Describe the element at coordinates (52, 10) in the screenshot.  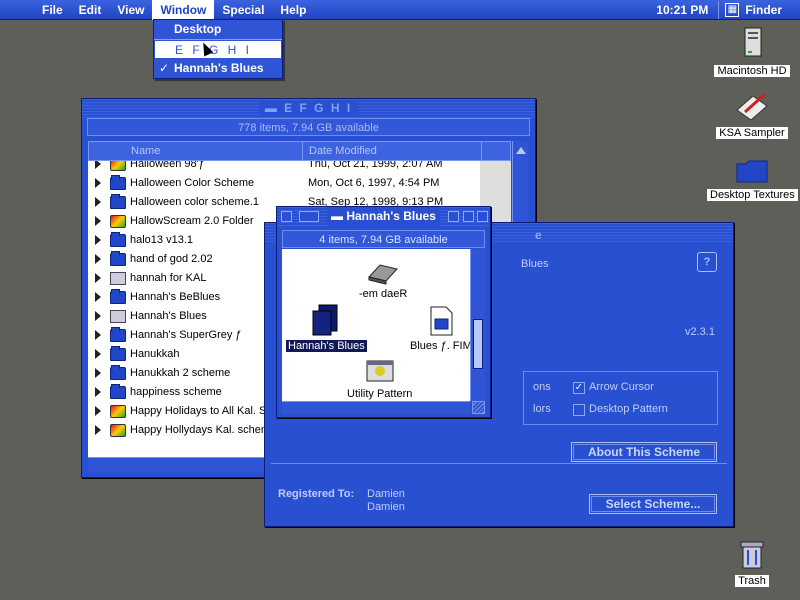
I see `menu-file: File` at that location.